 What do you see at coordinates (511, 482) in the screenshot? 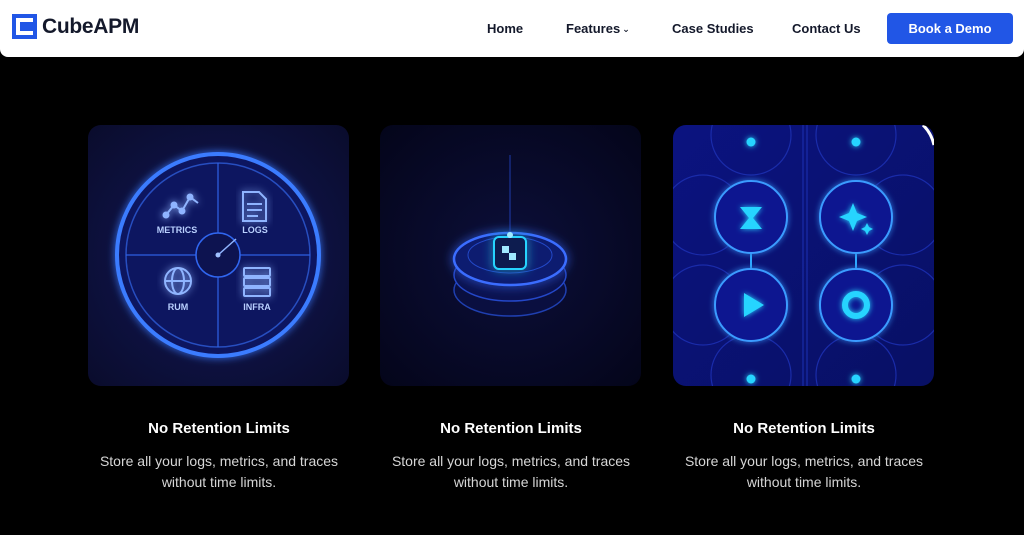
I see `card-description-2-line-2: without time limits.` at bounding box center [511, 482].